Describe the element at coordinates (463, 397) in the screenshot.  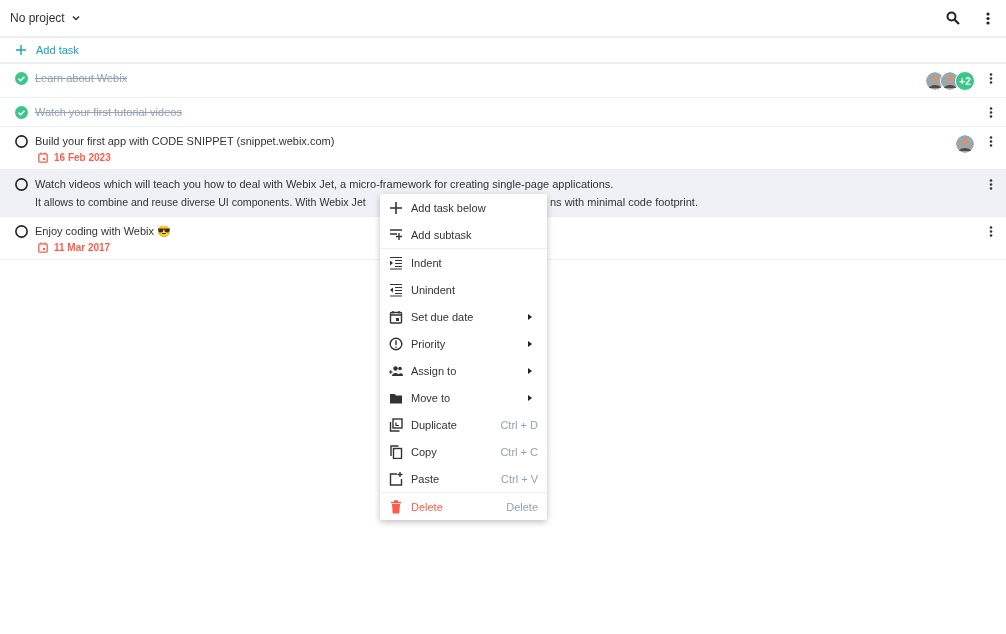
I see `menu-item: Move to` at that location.